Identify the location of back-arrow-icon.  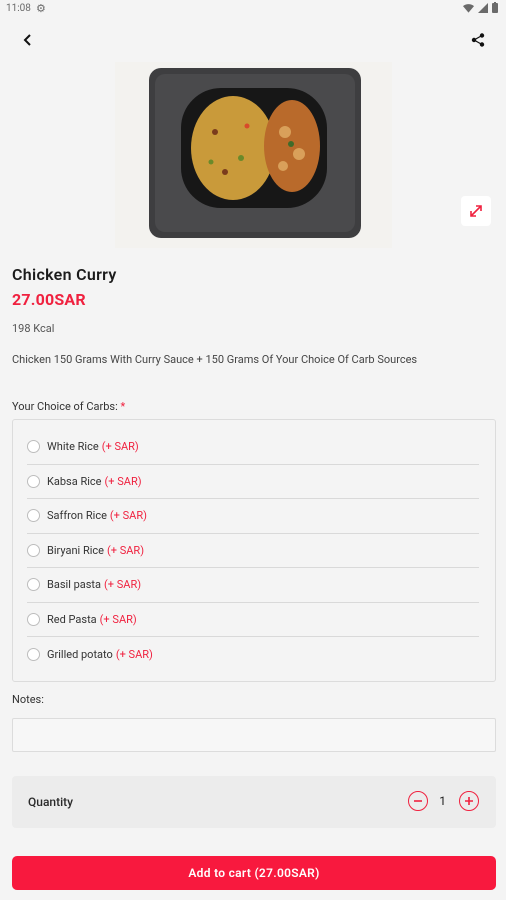
(27, 40).